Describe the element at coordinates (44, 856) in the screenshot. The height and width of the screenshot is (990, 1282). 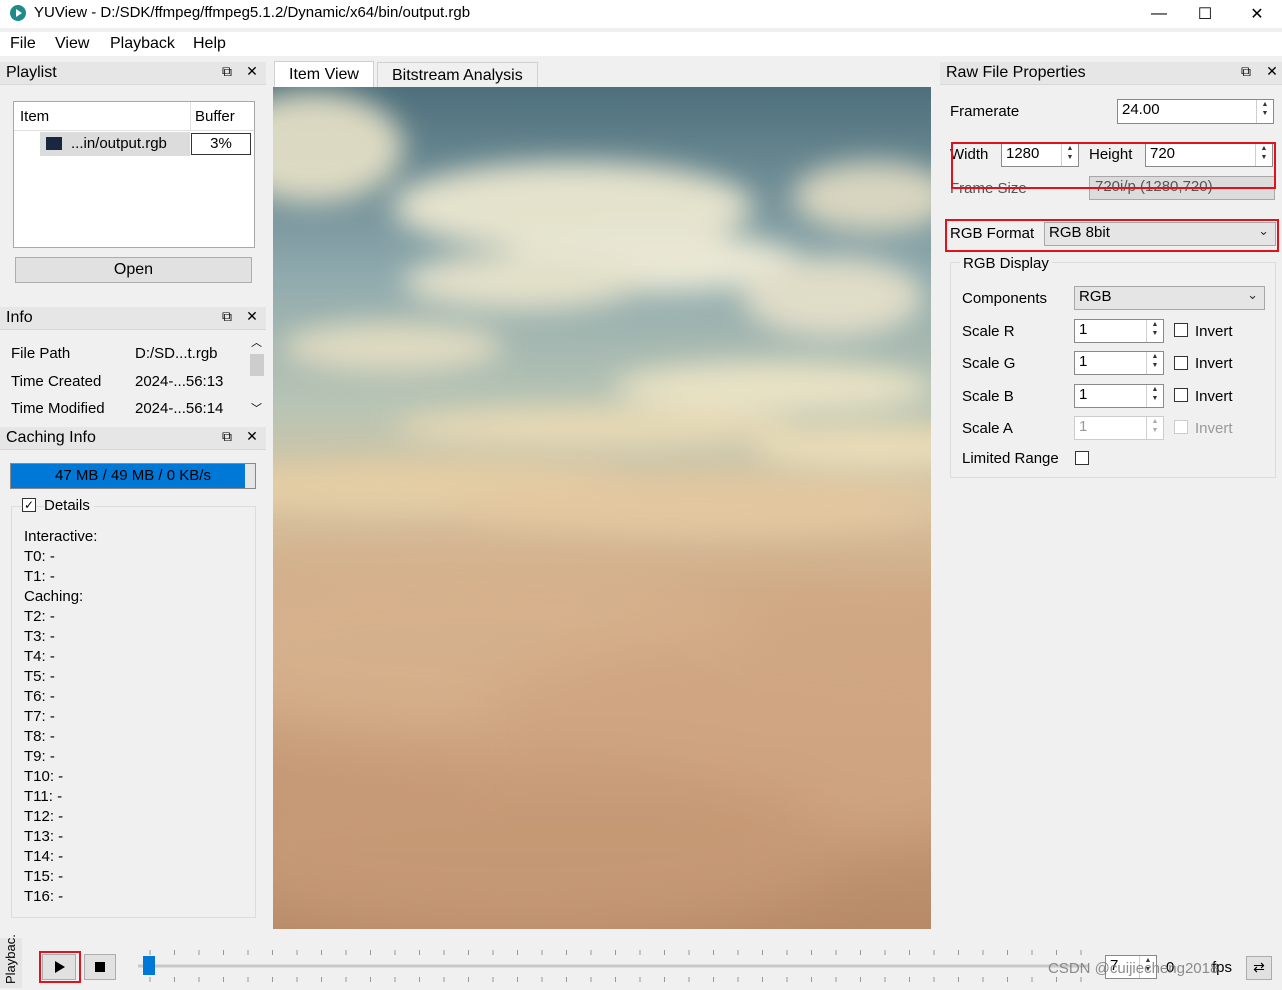
I see `cache-line: T14: -` at that location.